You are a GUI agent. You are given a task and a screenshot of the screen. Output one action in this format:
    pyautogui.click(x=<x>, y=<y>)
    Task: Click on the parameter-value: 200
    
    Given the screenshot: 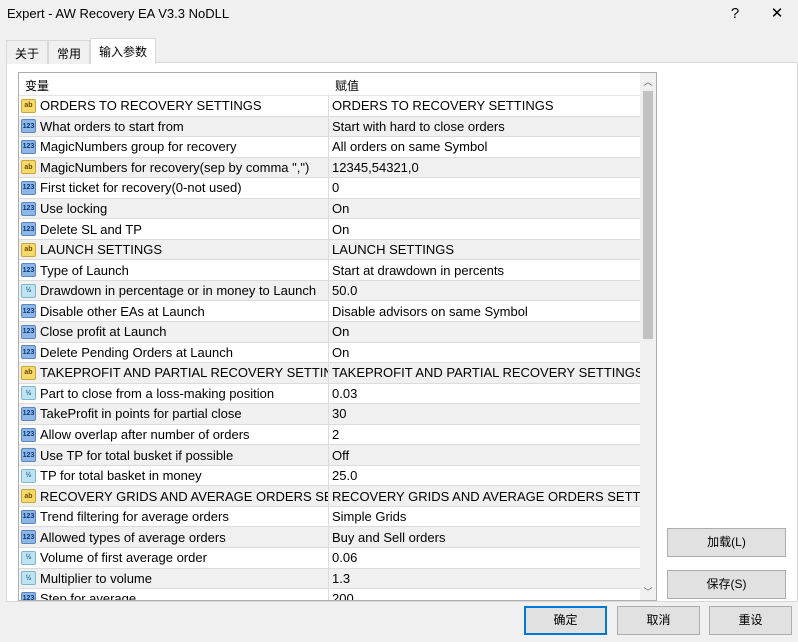 What is the action you would take?
    pyautogui.click(x=485, y=594)
    